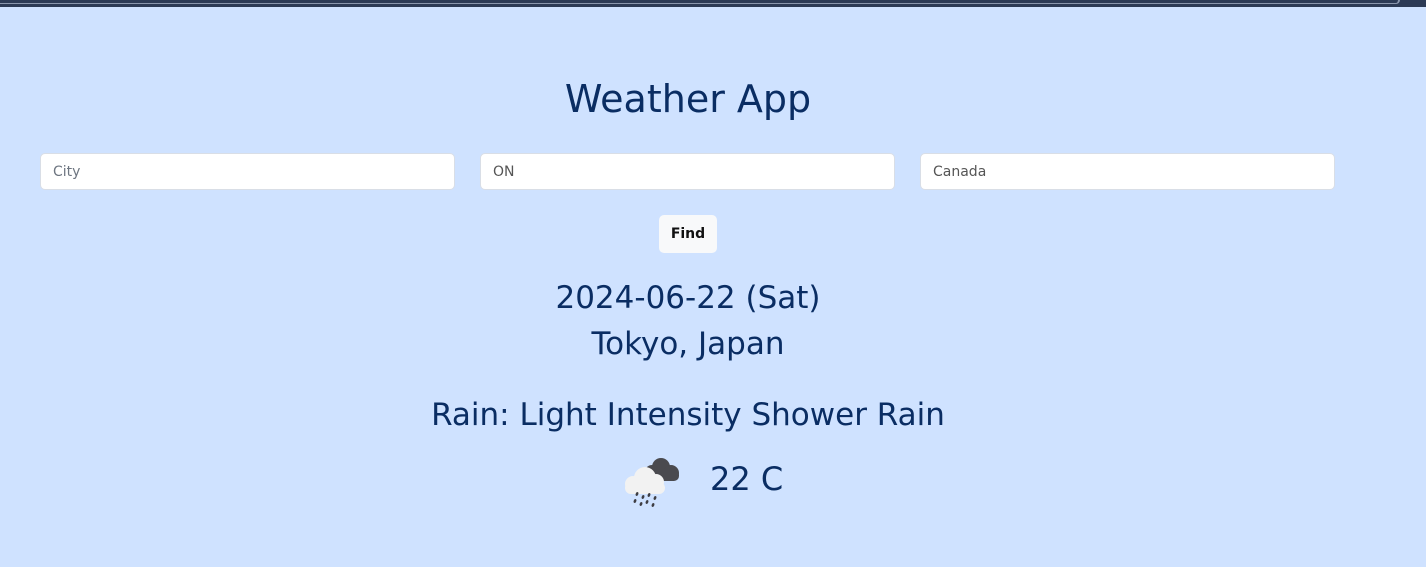  Describe the element at coordinates (1127, 171) in the screenshot. I see `country-input` at that location.